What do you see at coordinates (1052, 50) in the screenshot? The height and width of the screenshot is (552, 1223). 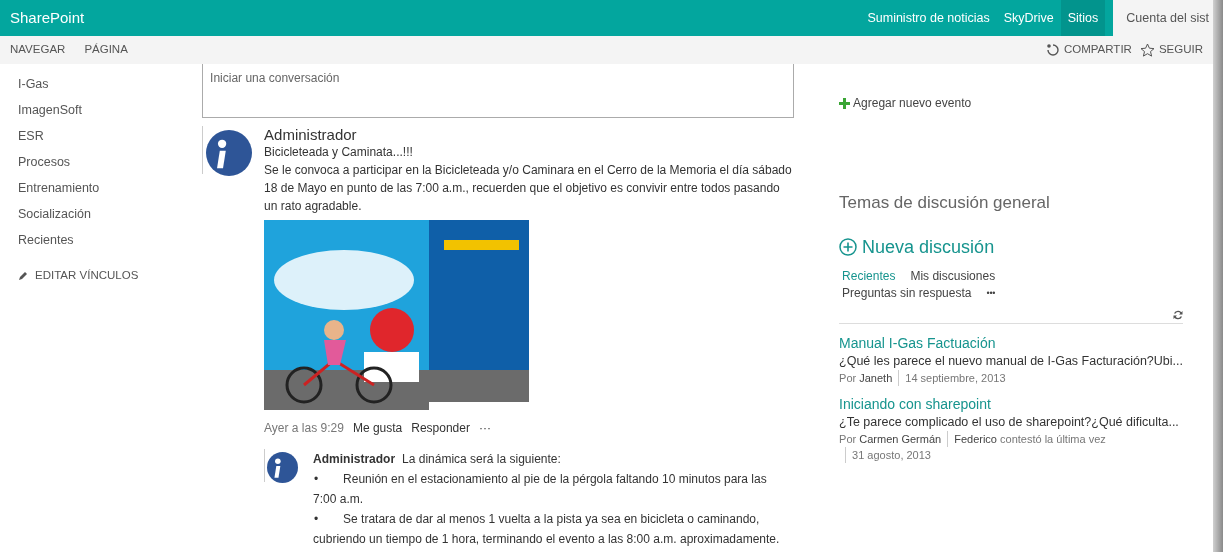 I see `share-icon` at bounding box center [1052, 50].